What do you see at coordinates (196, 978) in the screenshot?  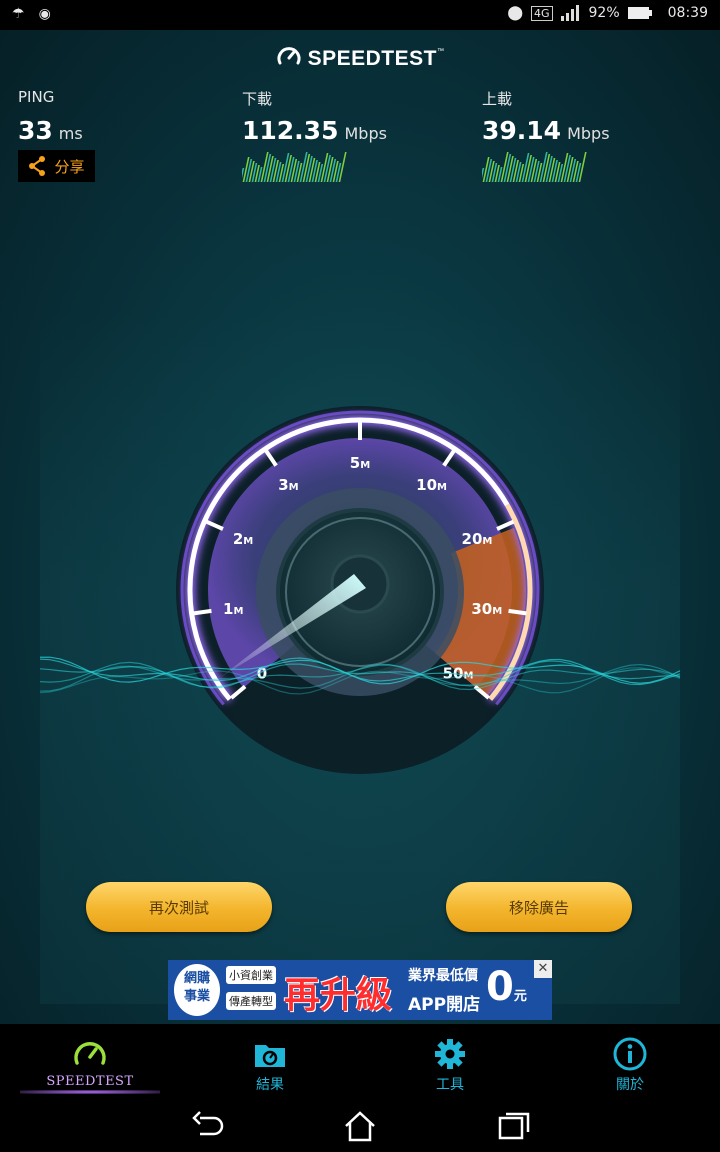 I see `ad-line1: 網購` at bounding box center [196, 978].